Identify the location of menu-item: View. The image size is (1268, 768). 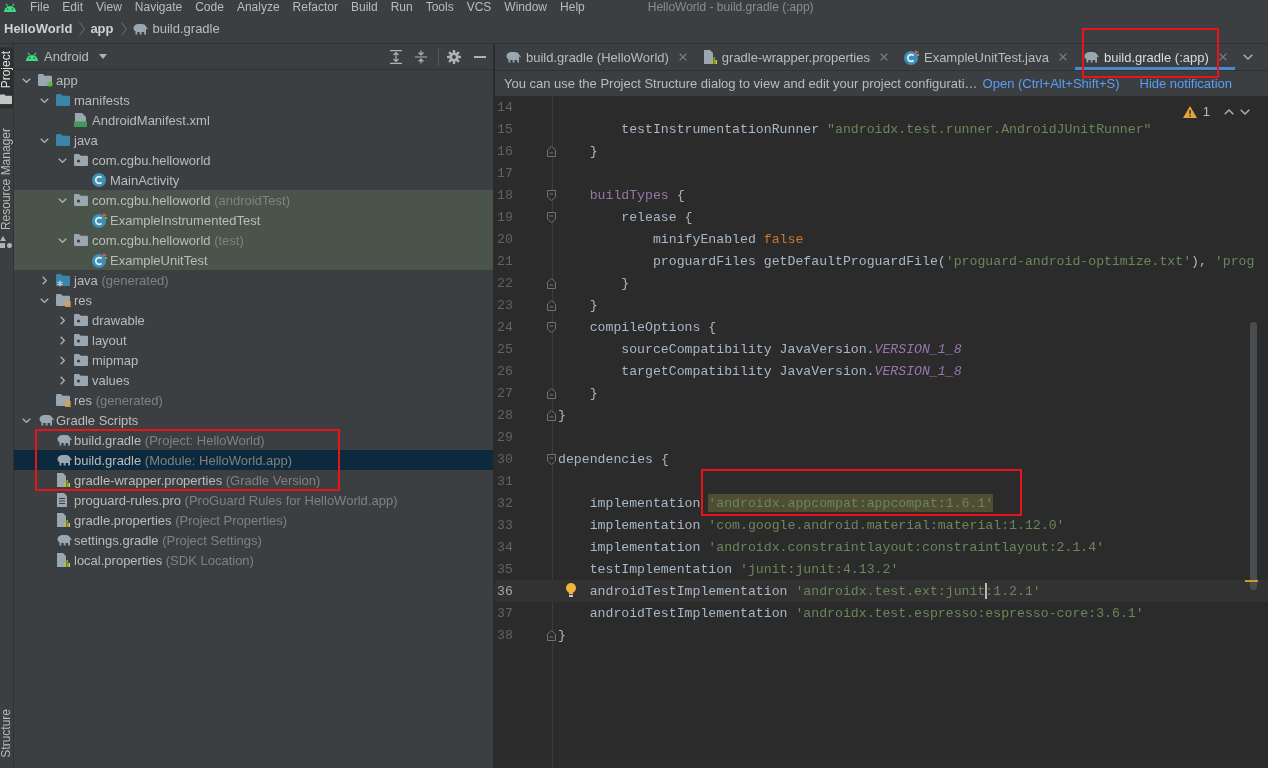
(109, 7).